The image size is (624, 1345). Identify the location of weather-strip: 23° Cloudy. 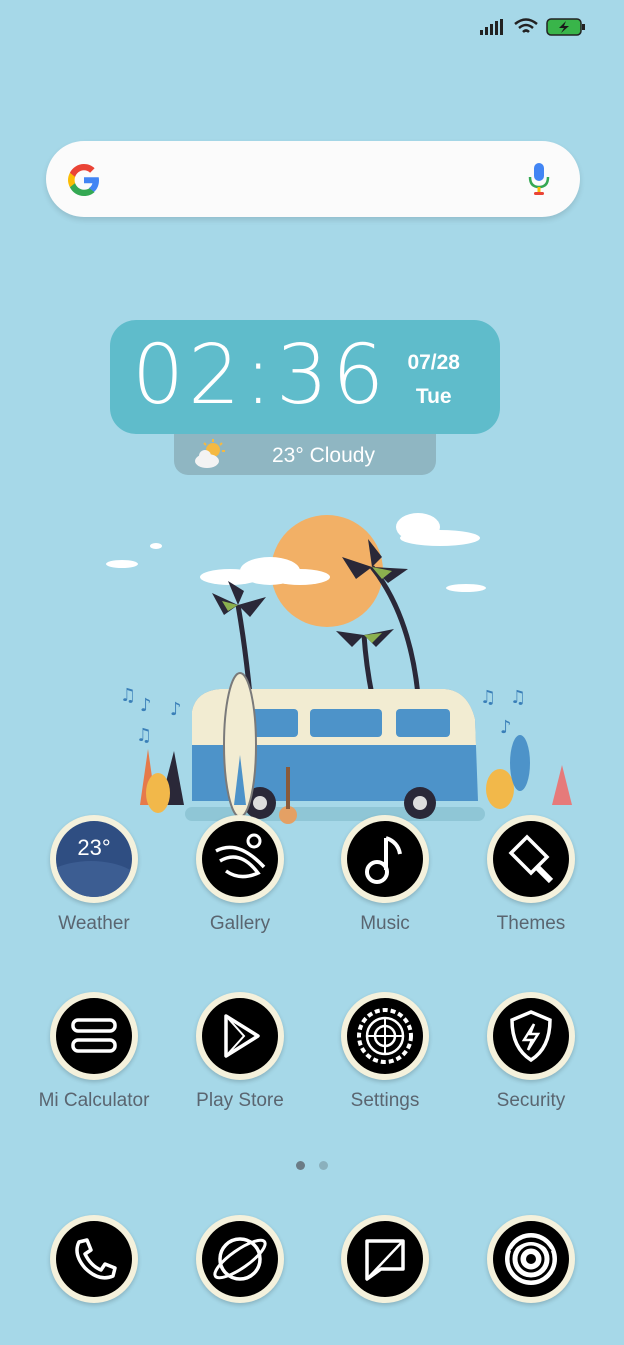
(305, 454).